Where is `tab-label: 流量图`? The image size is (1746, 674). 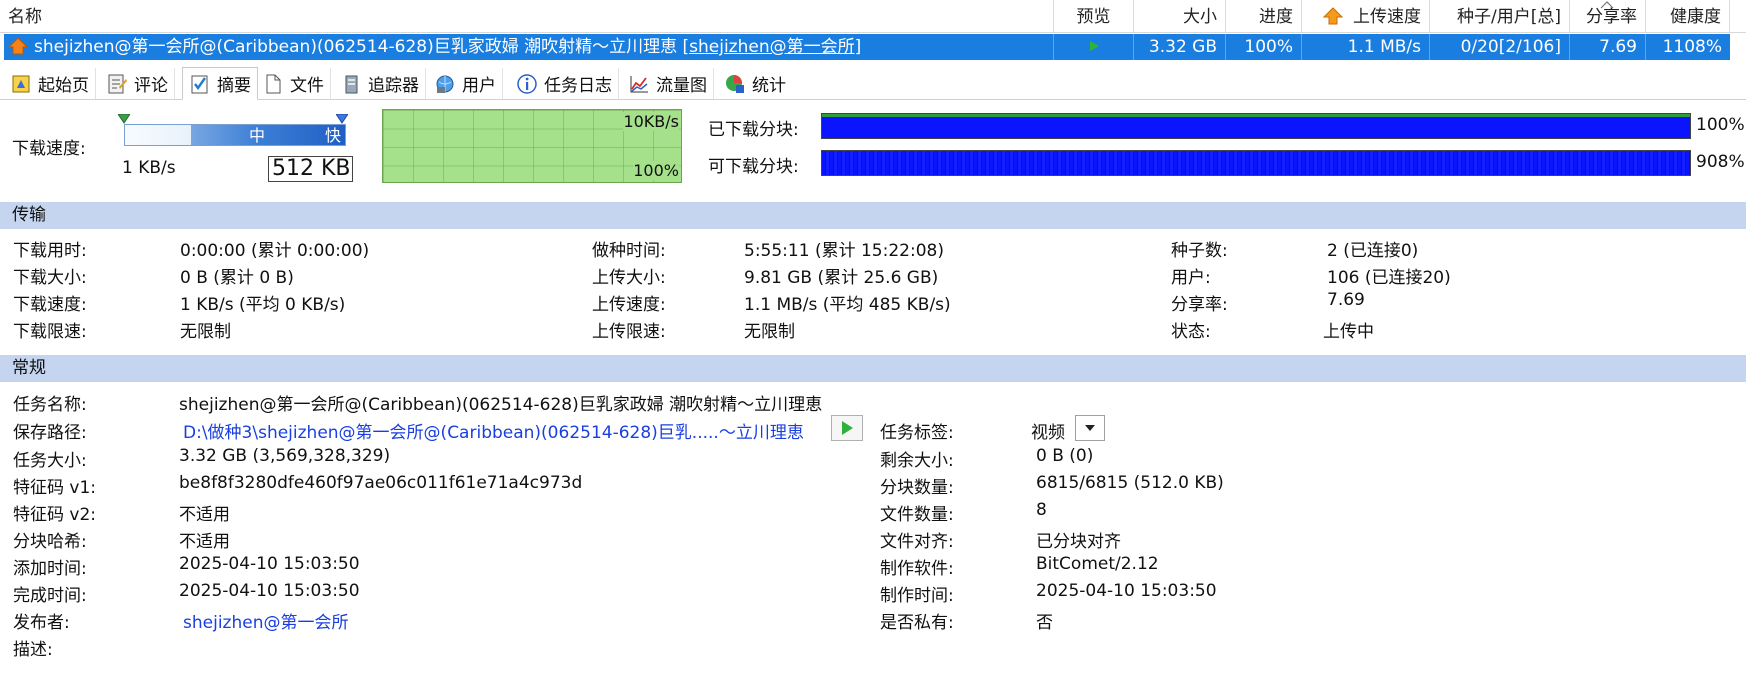 tab-label: 流量图 is located at coordinates (681, 86).